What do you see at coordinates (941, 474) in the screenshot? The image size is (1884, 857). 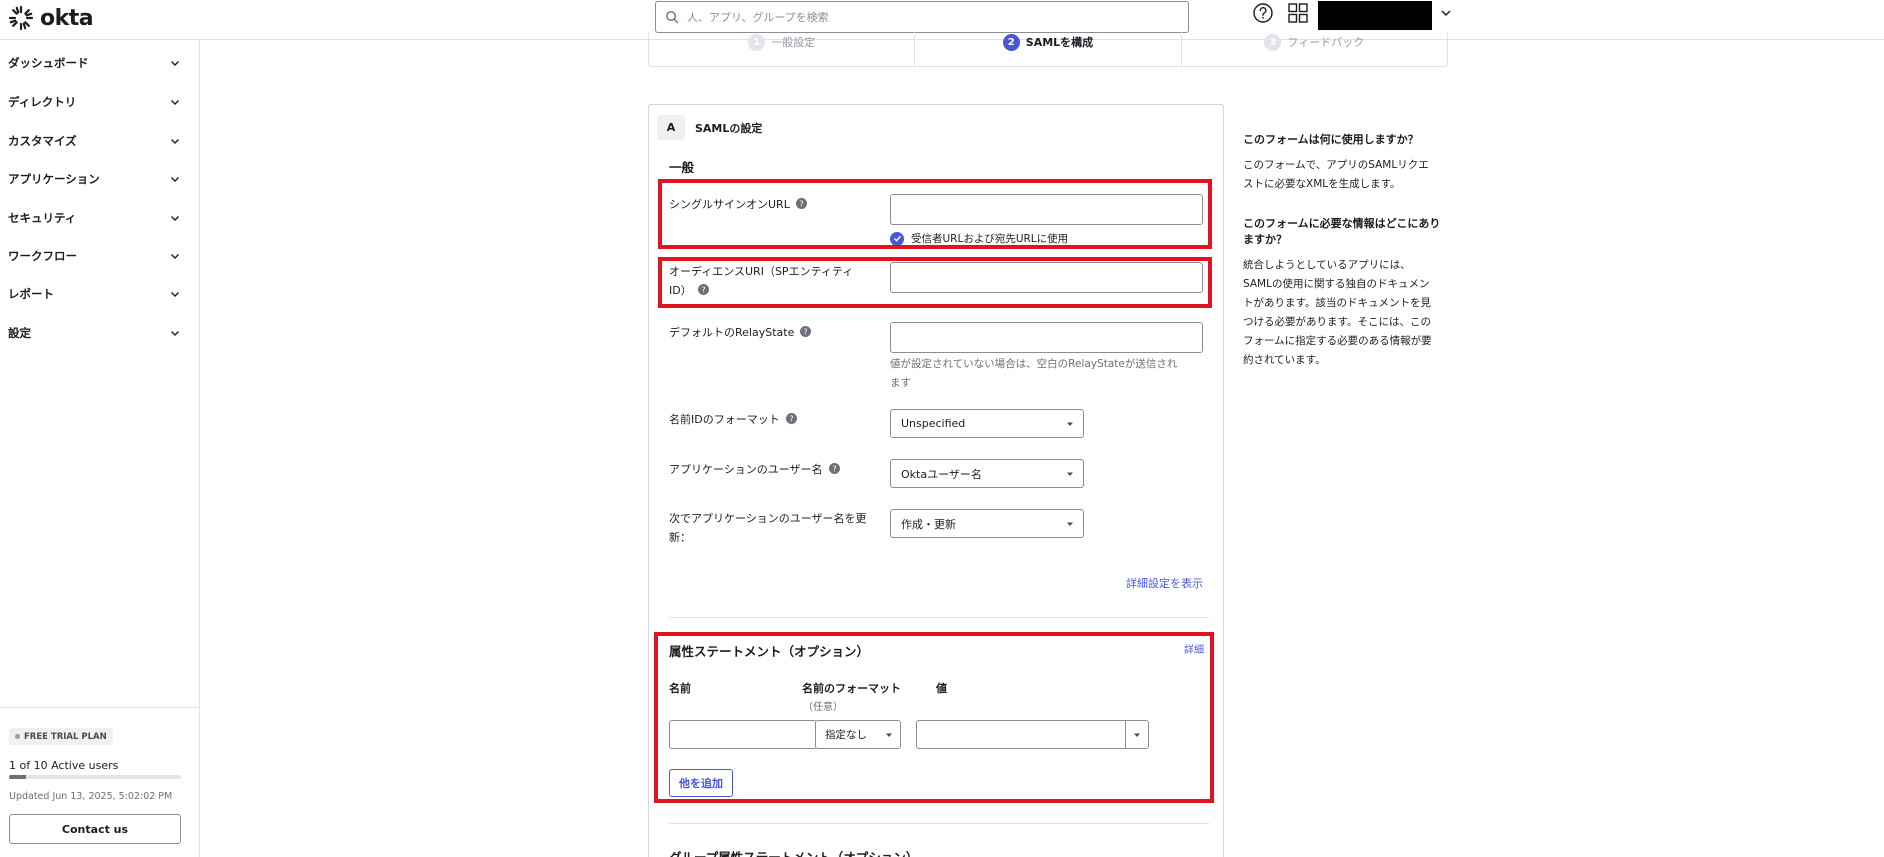 I see `select-value: Oktaユーザー名` at bounding box center [941, 474].